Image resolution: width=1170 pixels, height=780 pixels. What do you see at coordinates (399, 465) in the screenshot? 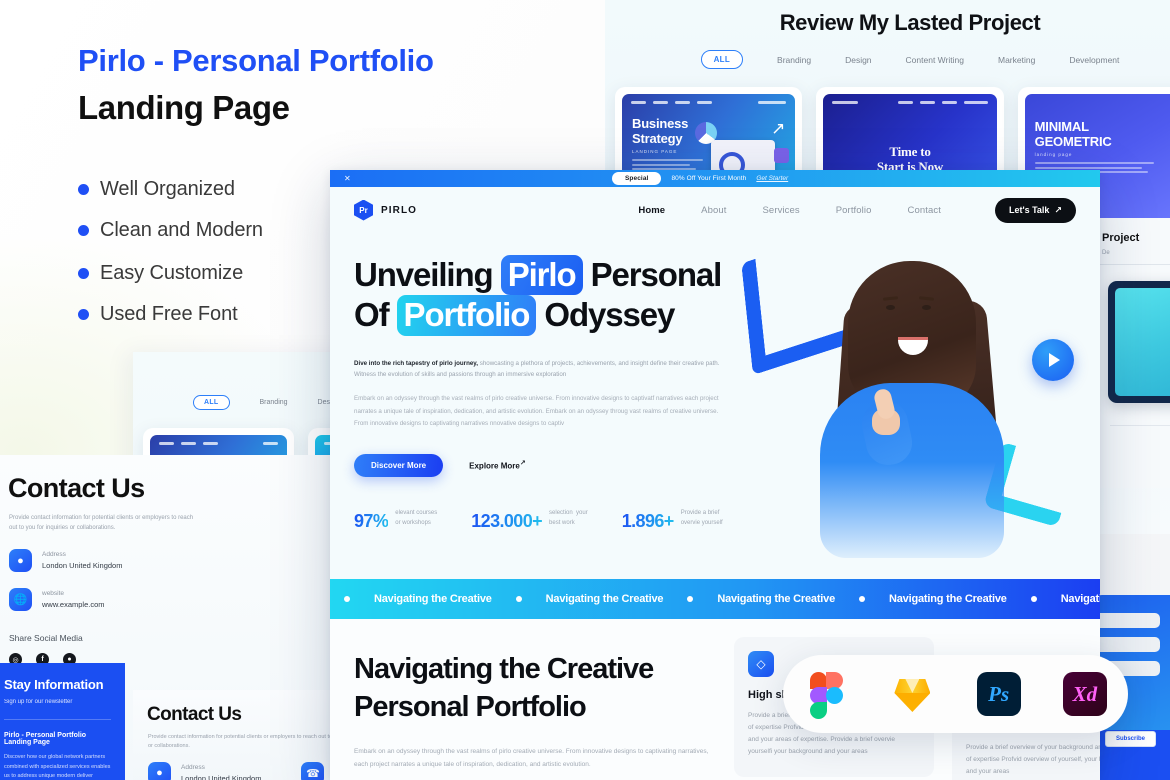
I see `discover-more-button: Discover More` at bounding box center [399, 465].